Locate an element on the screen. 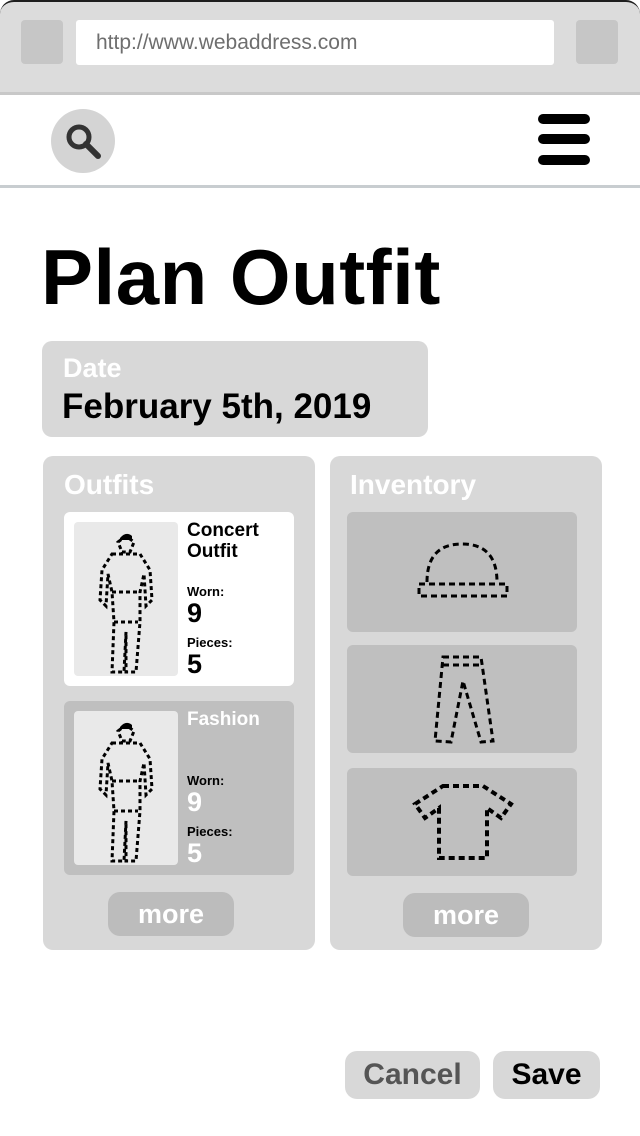 This screenshot has height=1136, width=640. inventory-item-pants is located at coordinates (462, 699).